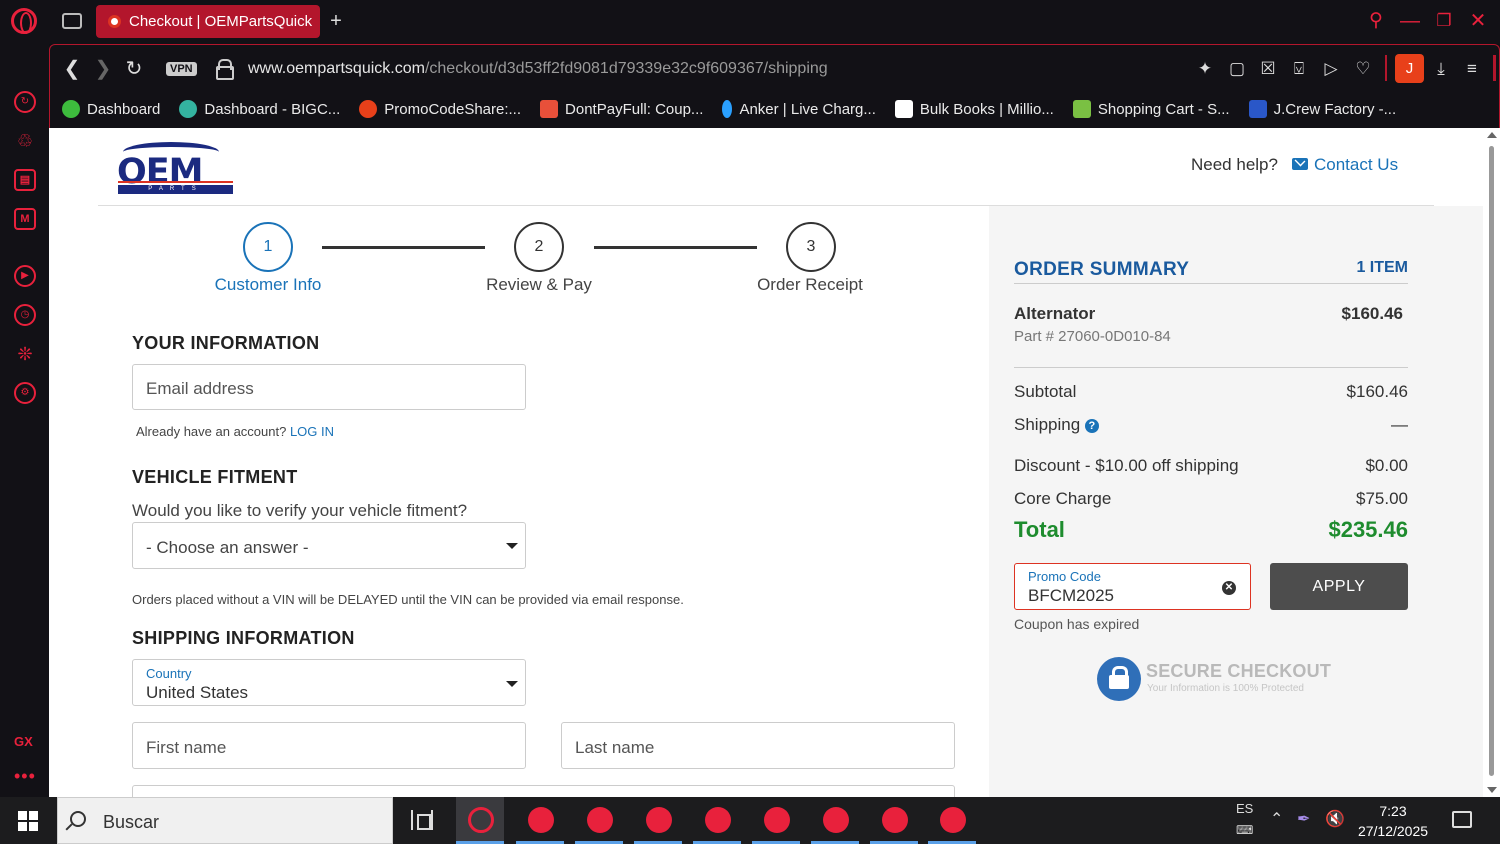 This screenshot has width=1500, height=844. I want to click on fitment-select: - Choose an answer -, so click(329, 545).